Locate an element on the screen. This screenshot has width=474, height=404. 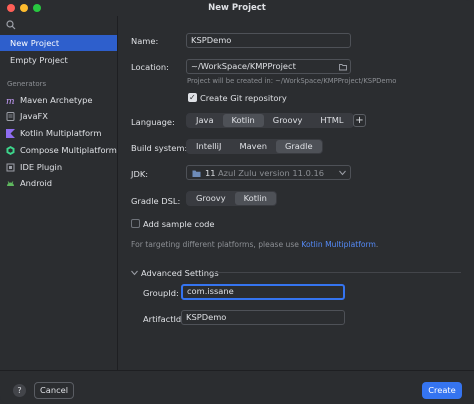
folder-icon is located at coordinates (343, 67).